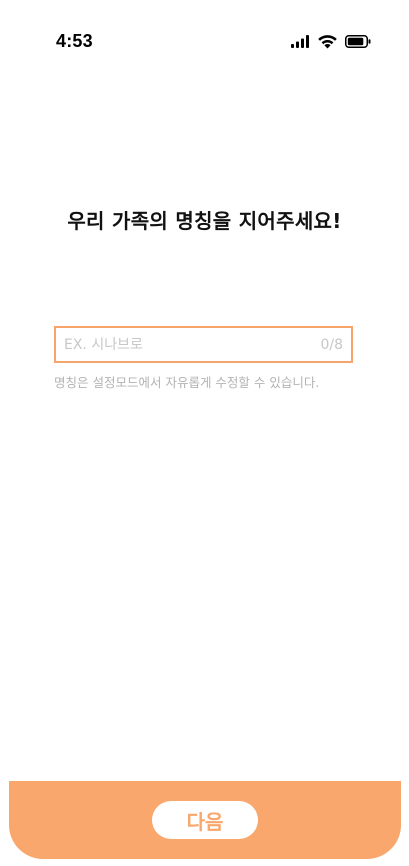 This screenshot has height=866, width=409. Describe the element at coordinates (74, 41) in the screenshot. I see `status-time: 4:53` at that location.